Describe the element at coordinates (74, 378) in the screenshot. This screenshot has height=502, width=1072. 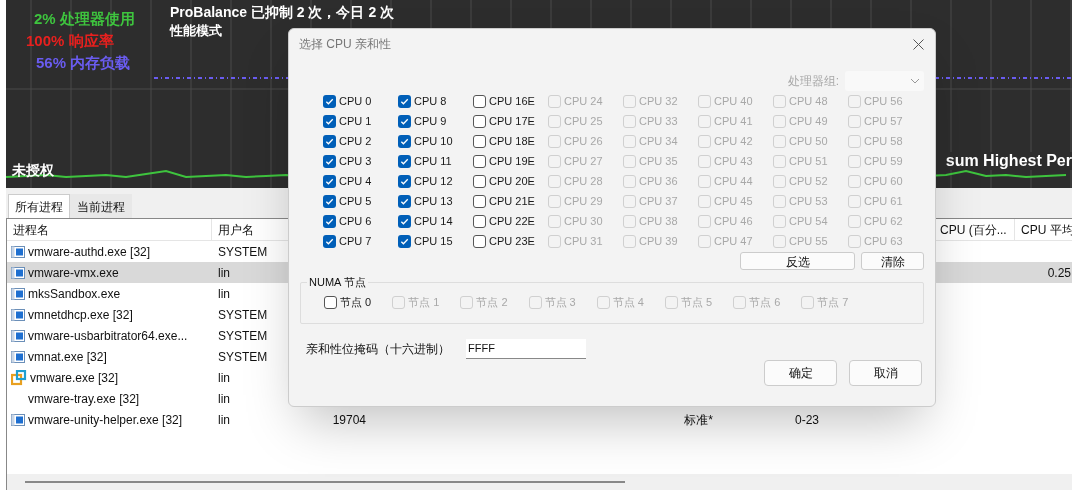
I see `table-cell-text: vmware.exe [32]` at that location.